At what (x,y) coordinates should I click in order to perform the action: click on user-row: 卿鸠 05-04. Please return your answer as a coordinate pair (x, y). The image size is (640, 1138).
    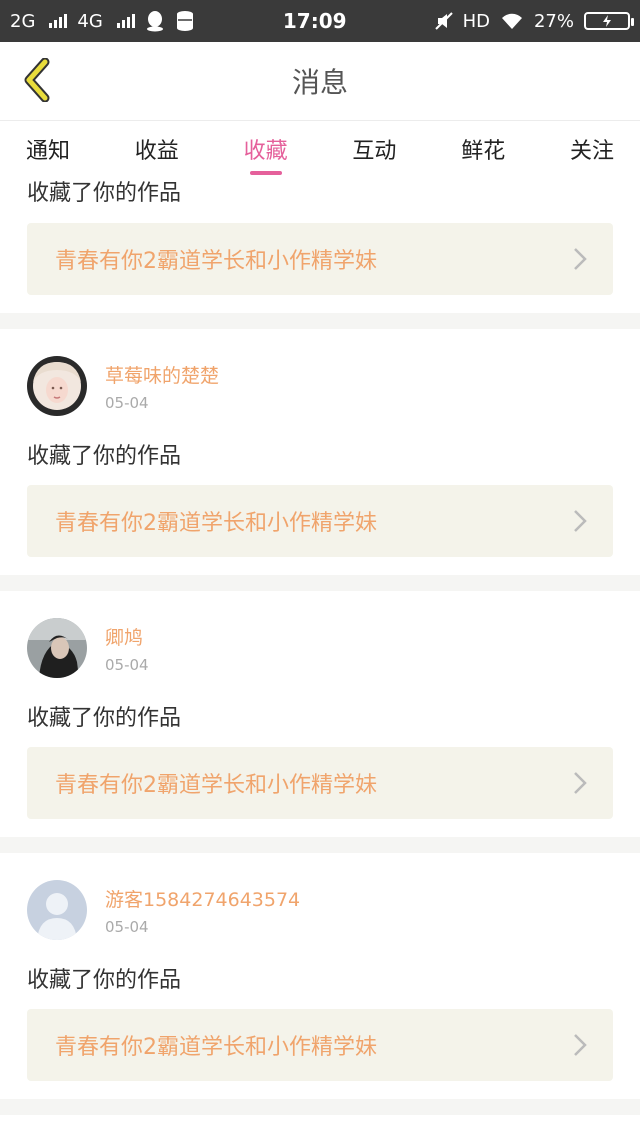
    Looking at the image, I should click on (88, 648).